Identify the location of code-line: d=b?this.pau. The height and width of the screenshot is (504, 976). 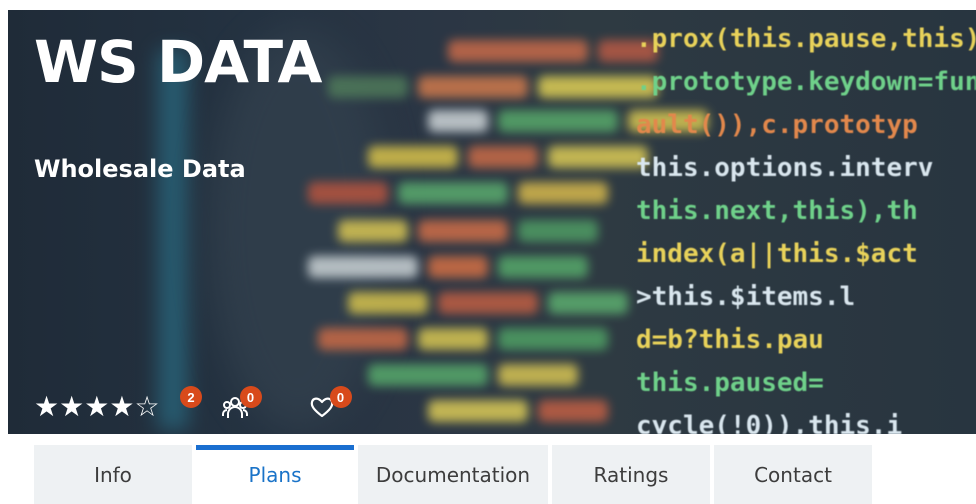
(730, 340).